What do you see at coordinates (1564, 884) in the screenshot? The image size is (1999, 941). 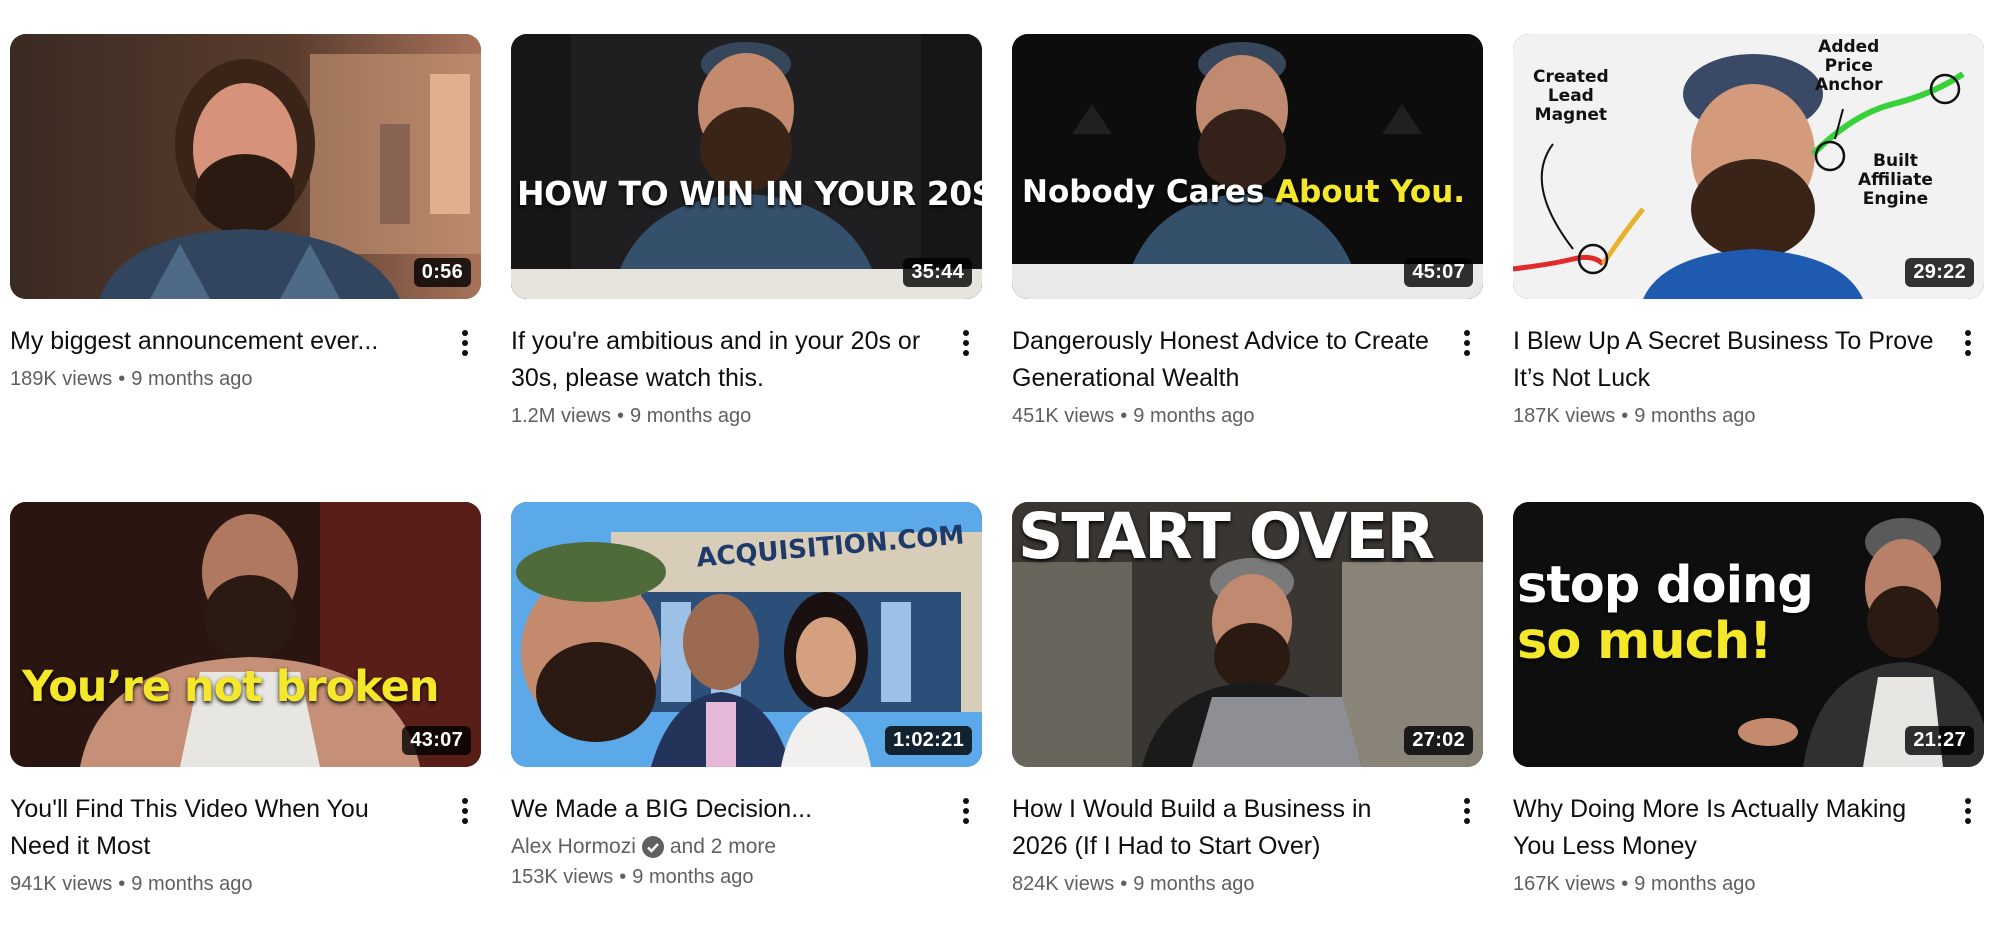 I see `view-count: 167K views` at bounding box center [1564, 884].